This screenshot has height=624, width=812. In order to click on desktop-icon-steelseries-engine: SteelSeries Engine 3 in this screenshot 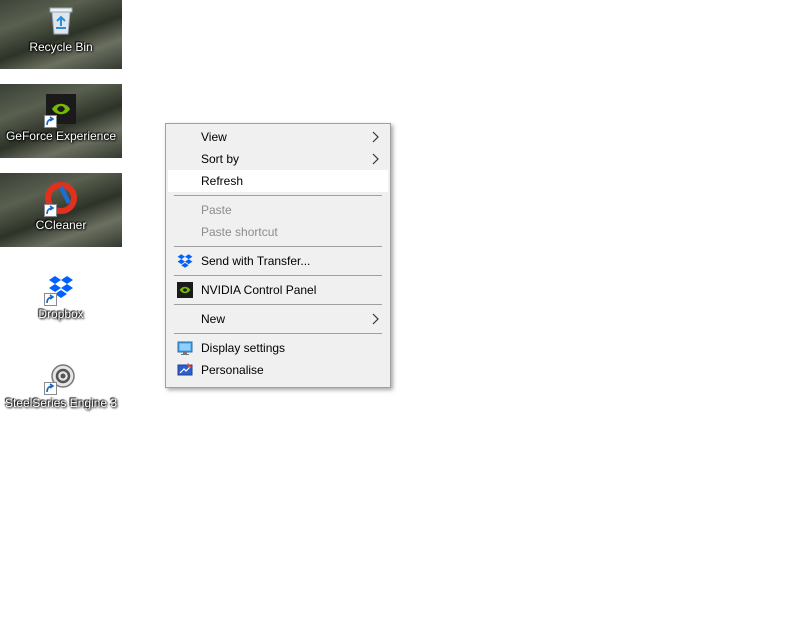, I will do `click(61, 388)`.